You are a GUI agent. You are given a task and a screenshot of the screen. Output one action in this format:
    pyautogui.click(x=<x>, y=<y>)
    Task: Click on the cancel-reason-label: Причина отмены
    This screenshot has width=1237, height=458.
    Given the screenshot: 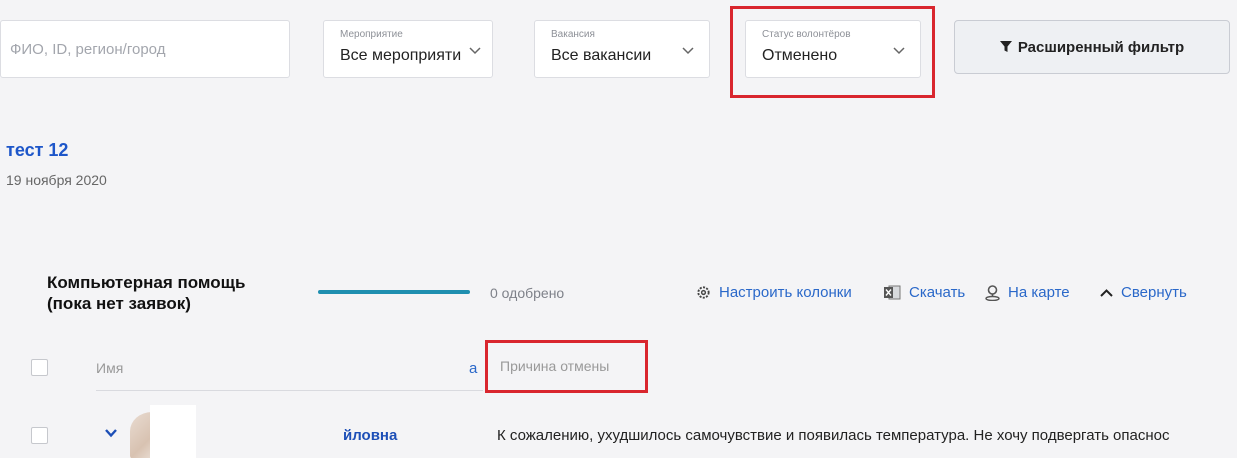 What is the action you would take?
    pyautogui.click(x=555, y=366)
    